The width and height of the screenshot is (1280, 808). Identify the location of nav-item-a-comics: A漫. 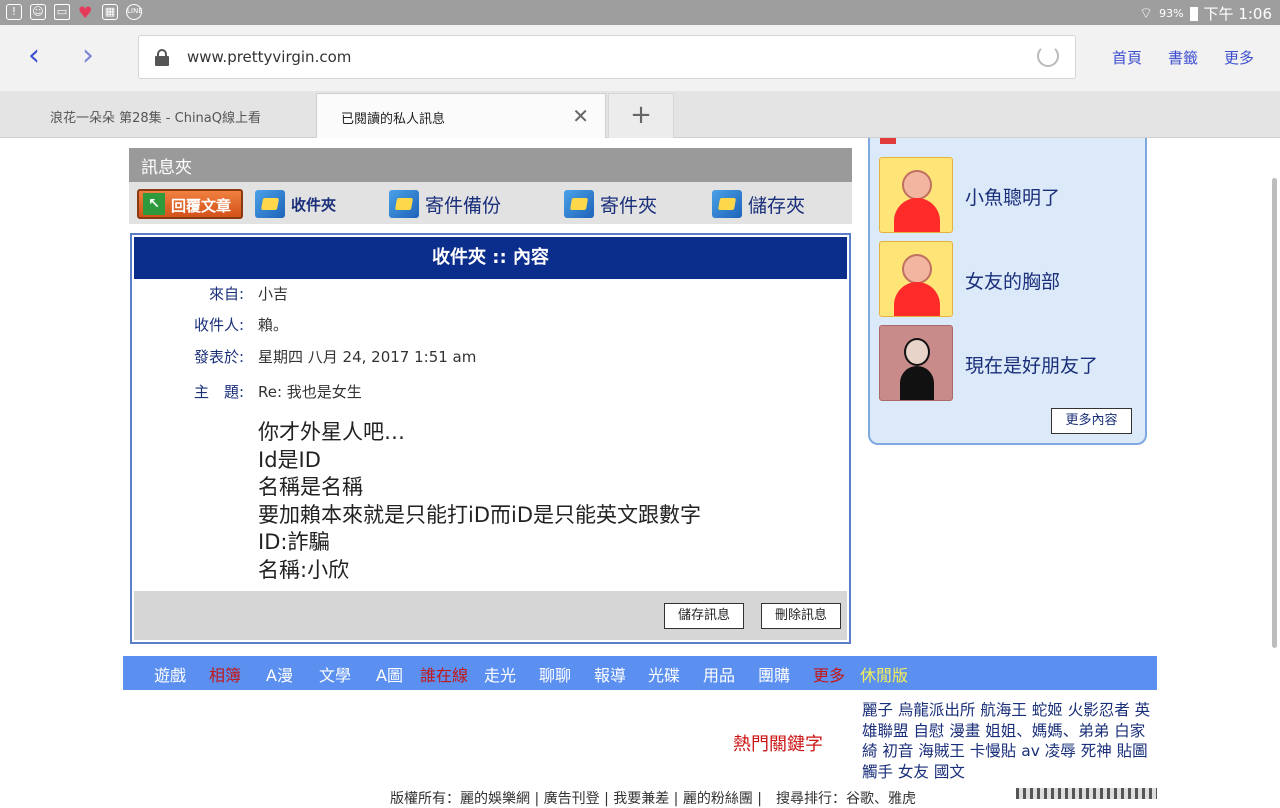
(279, 674).